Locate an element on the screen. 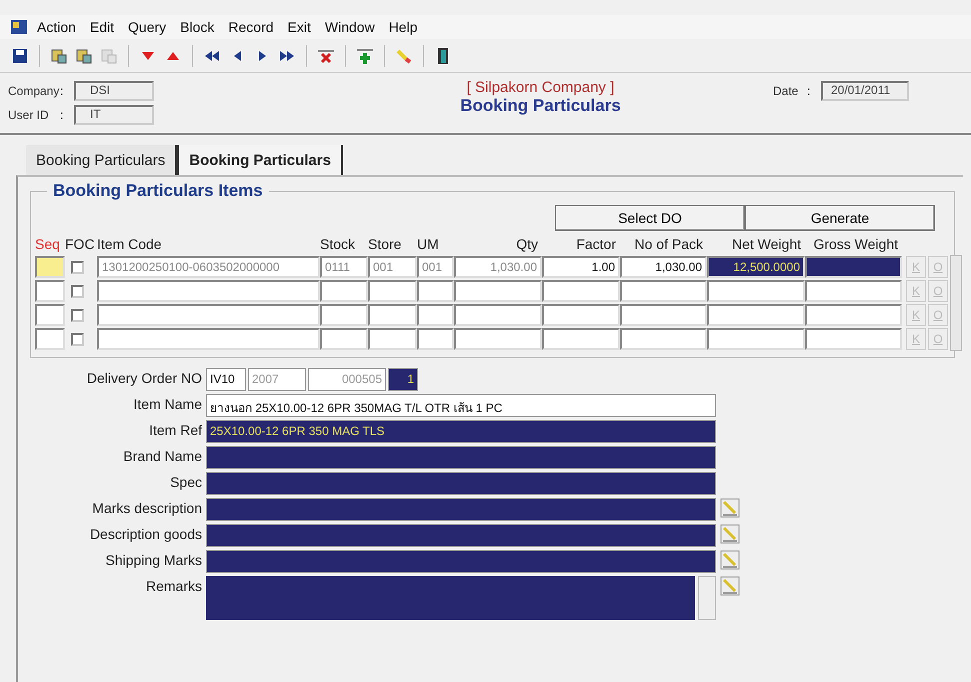  remarks-field is located at coordinates (450, 598).